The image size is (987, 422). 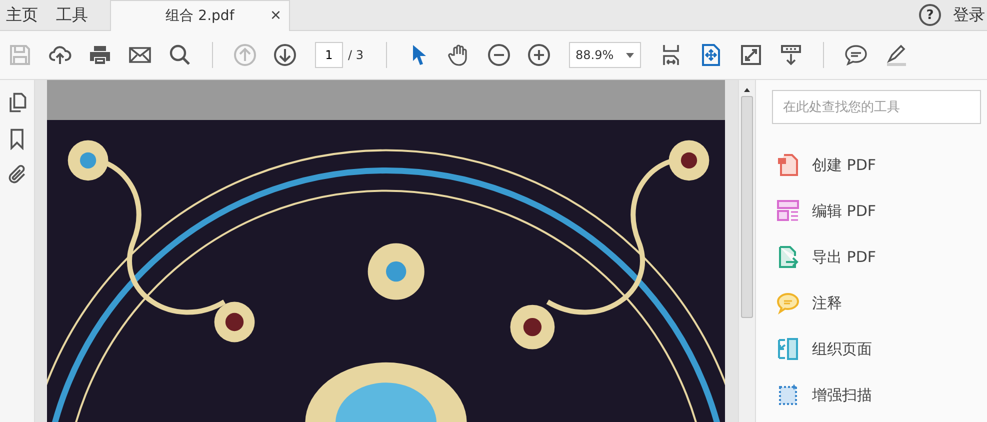 What do you see at coordinates (329, 55) in the screenshot?
I see `page-number-field: 1` at bounding box center [329, 55].